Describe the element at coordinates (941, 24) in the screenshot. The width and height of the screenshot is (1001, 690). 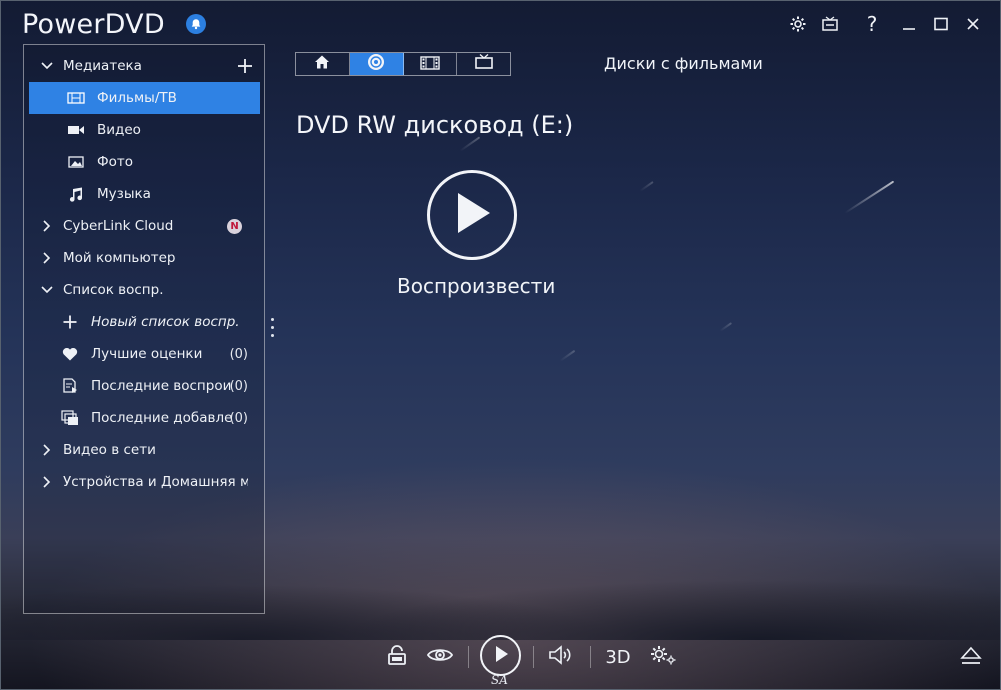
I see `maximize-icon` at that location.